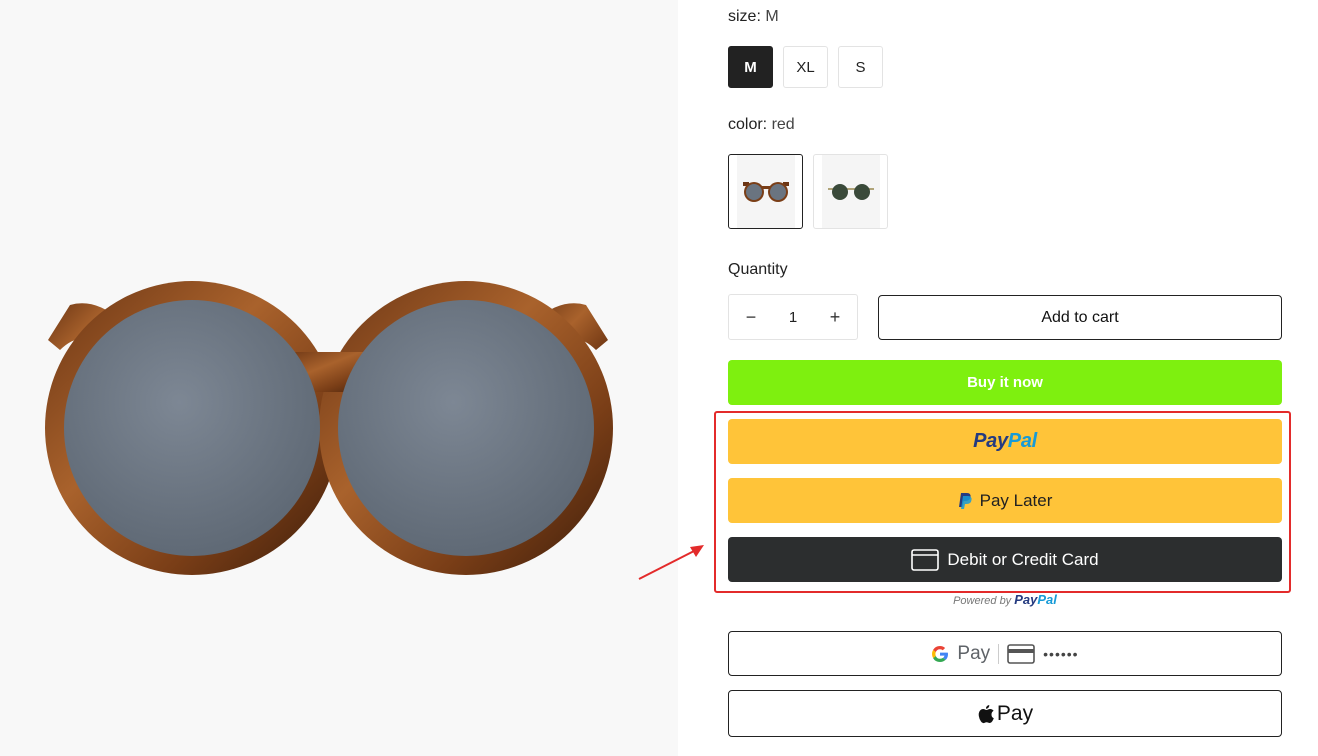 This screenshot has width=1318, height=756. Describe the element at coordinates (986, 713) in the screenshot. I see `apple-icon` at that location.